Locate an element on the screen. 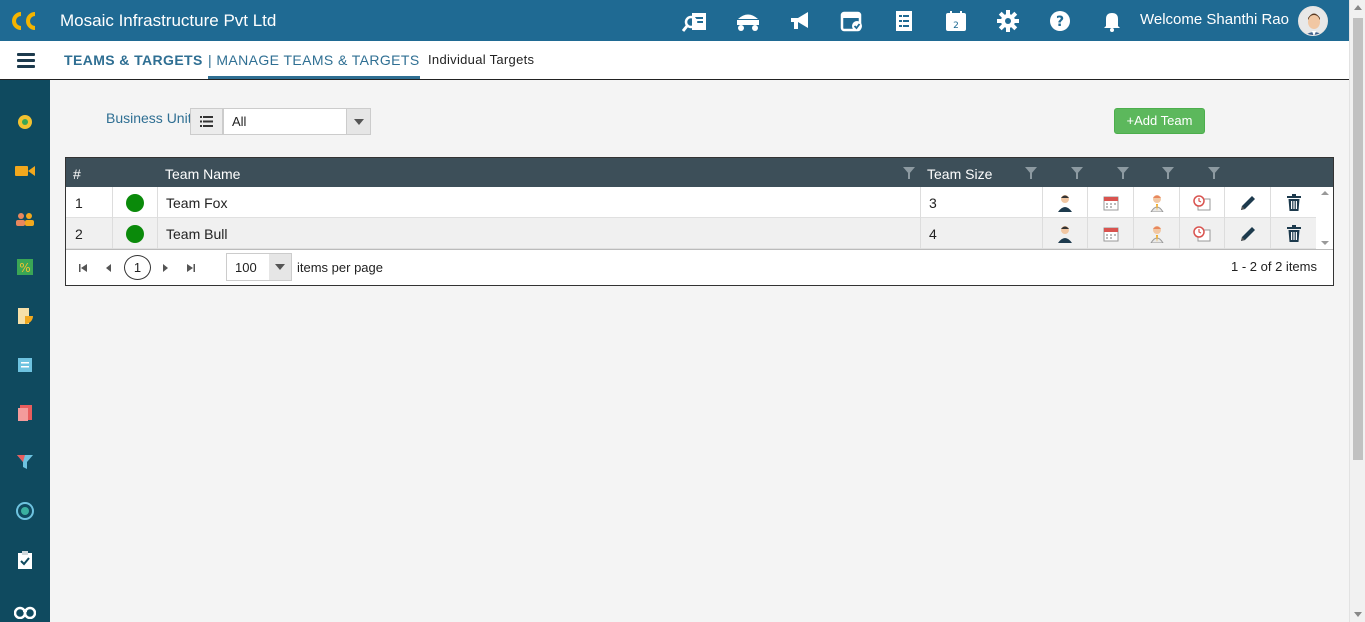 This screenshot has height=622, width=1365. avatar is located at coordinates (1313, 21).